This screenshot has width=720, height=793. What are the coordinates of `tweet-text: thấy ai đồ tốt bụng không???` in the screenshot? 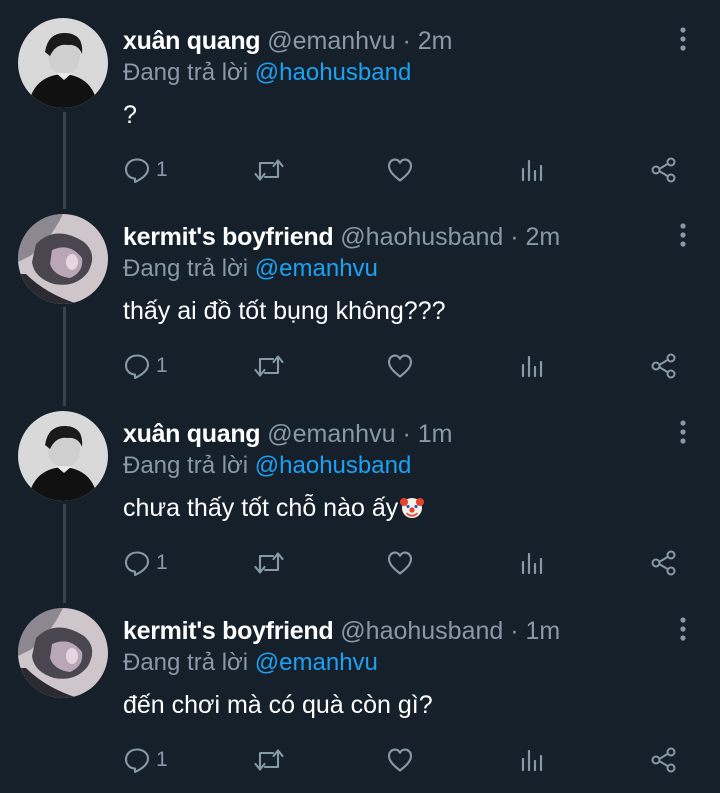 It's located at (284, 311).